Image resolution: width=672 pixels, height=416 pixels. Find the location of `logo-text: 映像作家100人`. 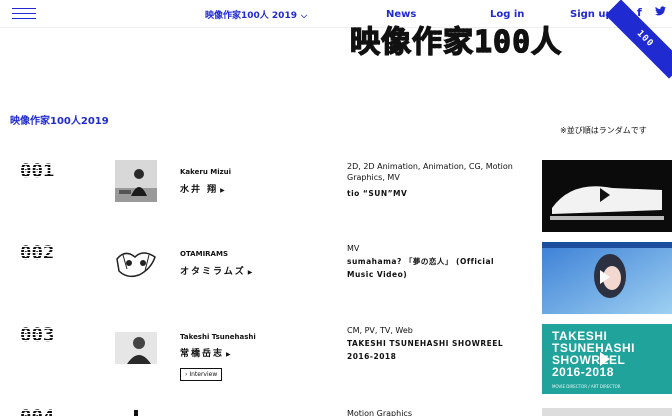

logo-text: 映像作家100人 is located at coordinates (456, 42).